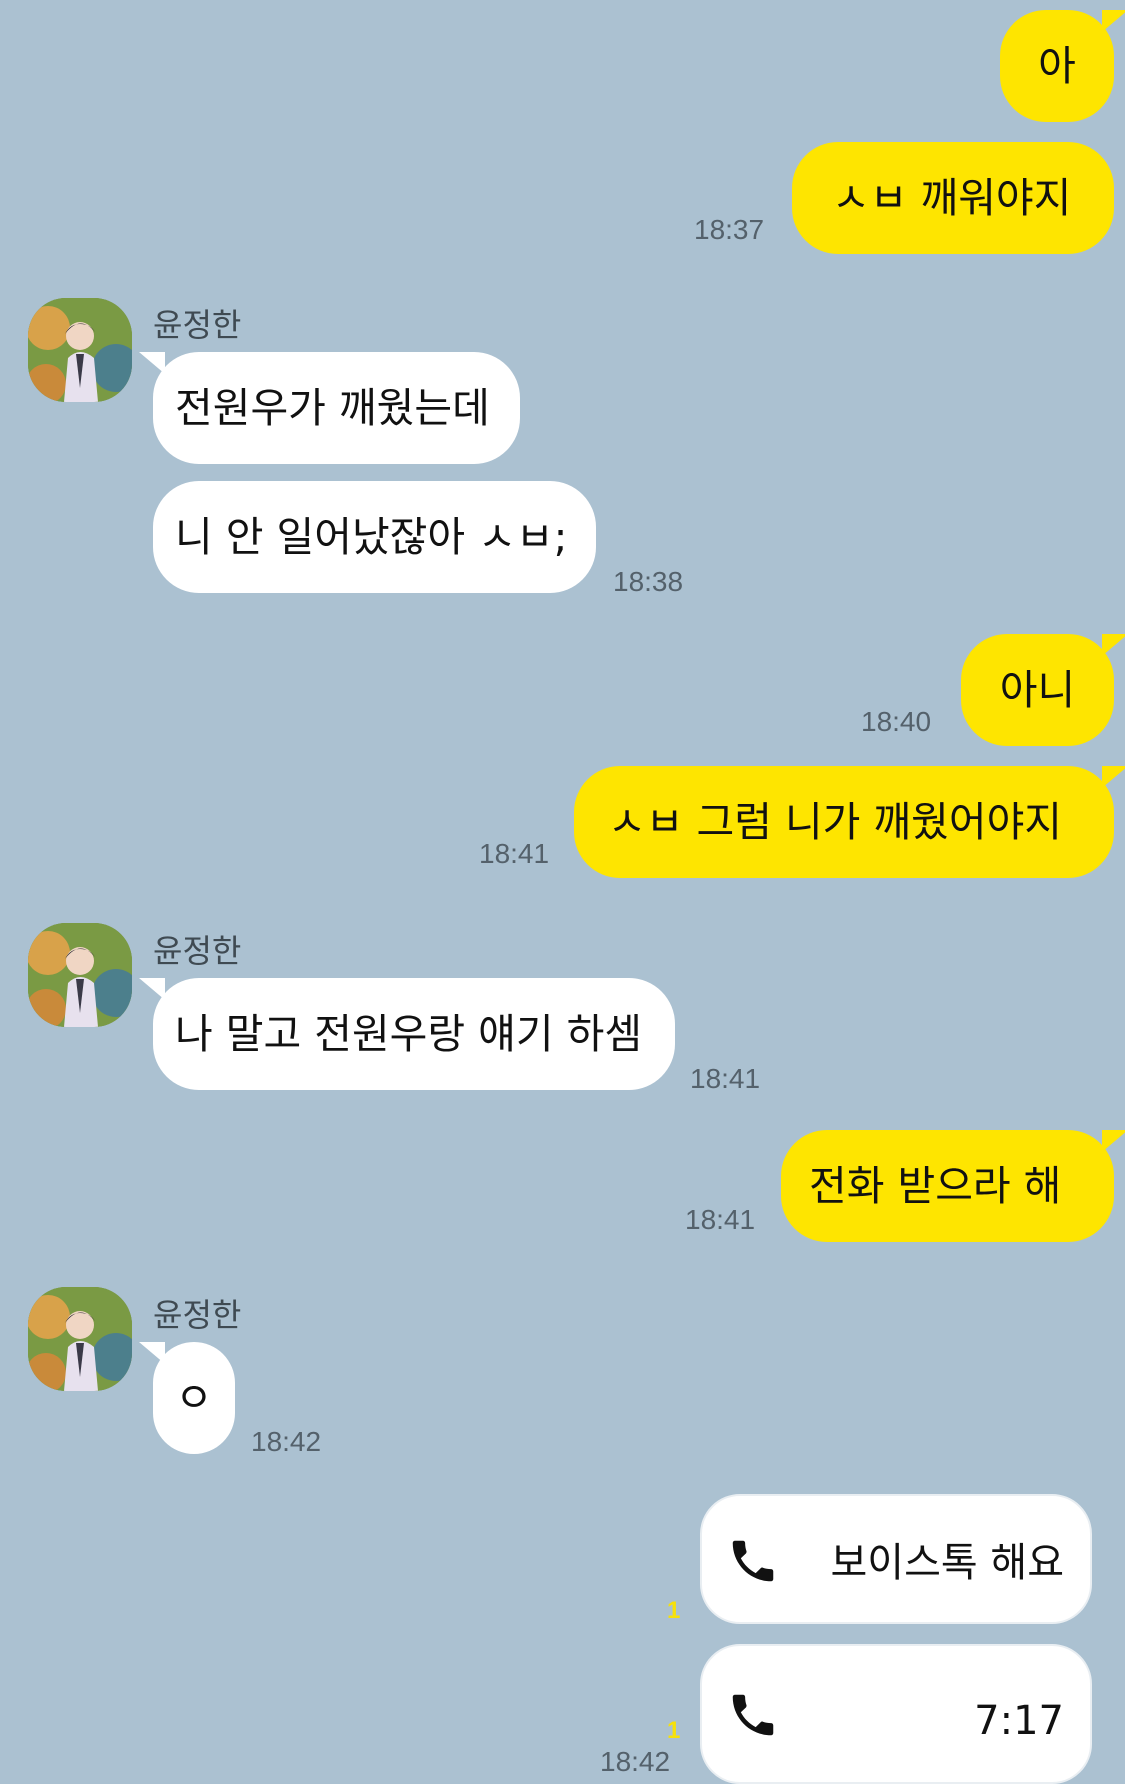 Image resolution: width=1125 pixels, height=1784 pixels. I want to click on message-text: 니 안 일어났잖아 ㅅㅂ;, so click(371, 536).